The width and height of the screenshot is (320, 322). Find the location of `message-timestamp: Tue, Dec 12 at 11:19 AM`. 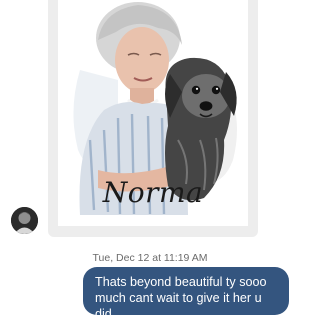

message-timestamp: Tue, Dec 12 at 11:19 AM is located at coordinates (150, 258).